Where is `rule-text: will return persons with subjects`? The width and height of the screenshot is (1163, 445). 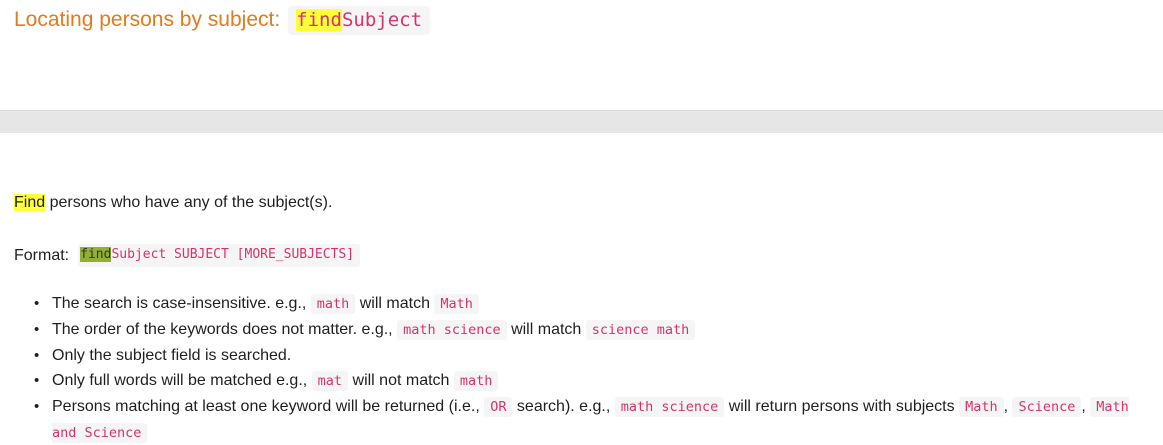 rule-text: will return persons with subjects is located at coordinates (842, 406).